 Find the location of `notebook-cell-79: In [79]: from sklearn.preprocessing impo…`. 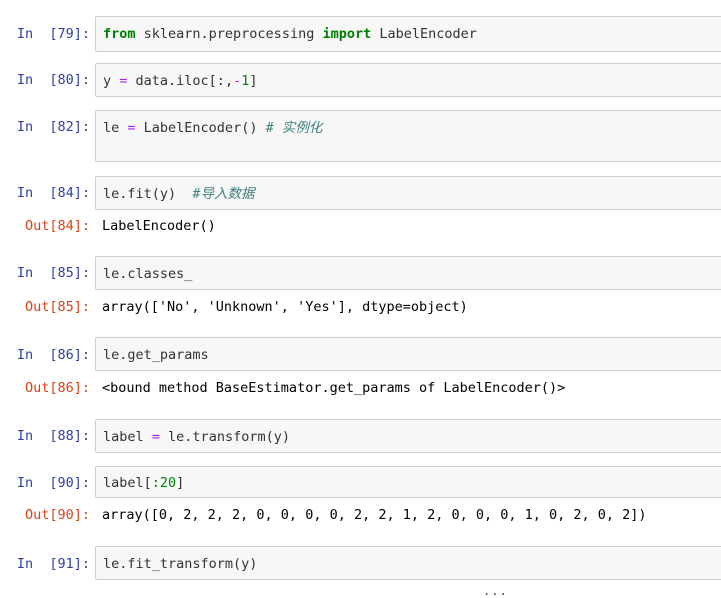

notebook-cell-79: In [79]: from sklearn.preprocessing impo… is located at coordinates (360, 34).